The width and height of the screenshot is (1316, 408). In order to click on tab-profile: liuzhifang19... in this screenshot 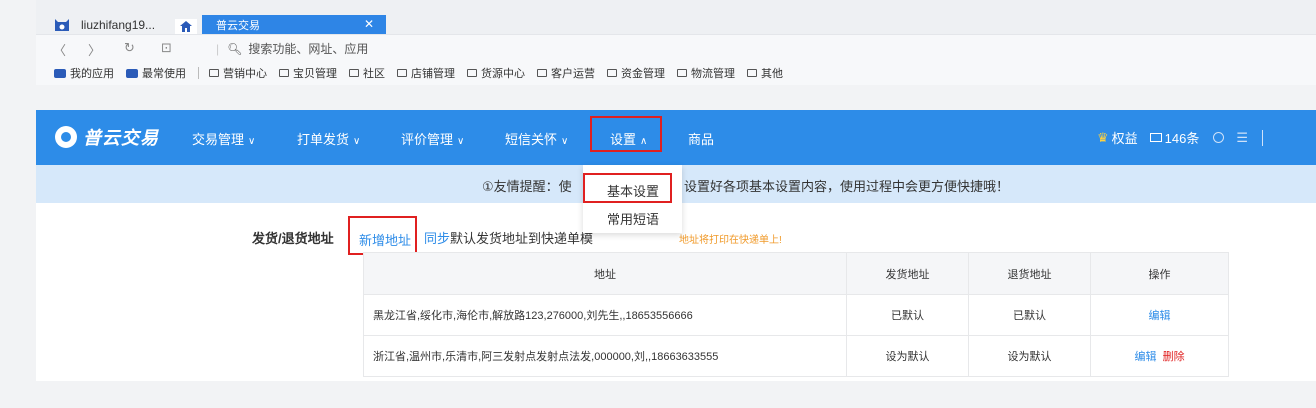, I will do `click(101, 24)`.